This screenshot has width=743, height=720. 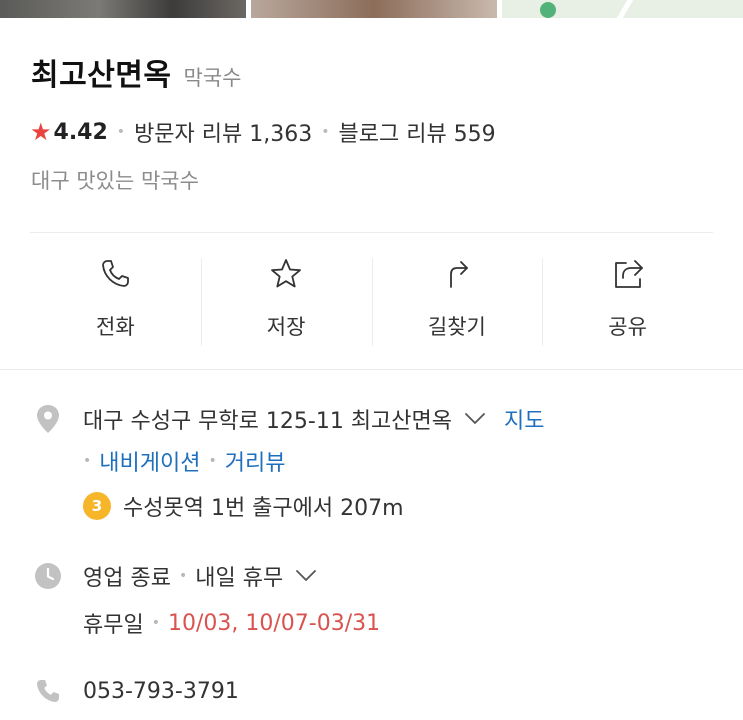 What do you see at coordinates (80, 132) in the screenshot?
I see `rating-score: 4.42` at bounding box center [80, 132].